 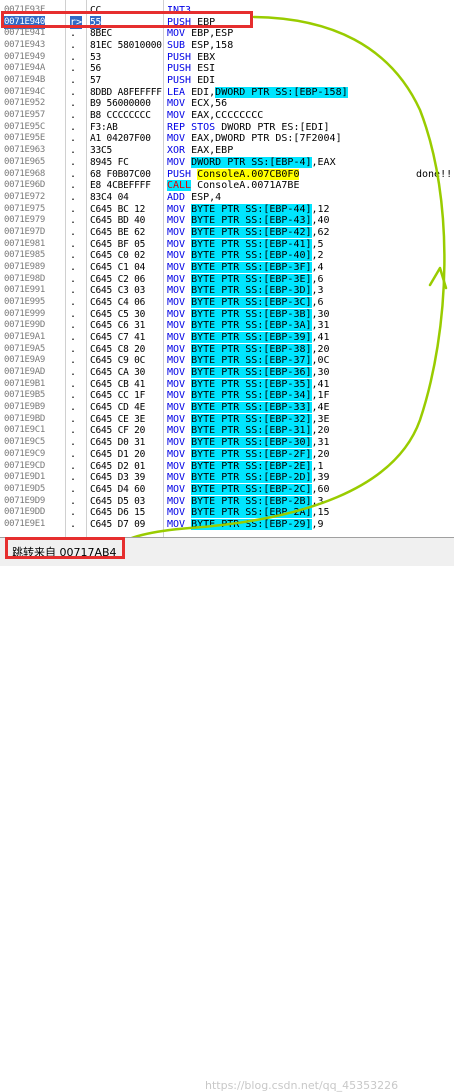 What do you see at coordinates (65, 548) in the screenshot?
I see `jump-from-annotation-box` at bounding box center [65, 548].